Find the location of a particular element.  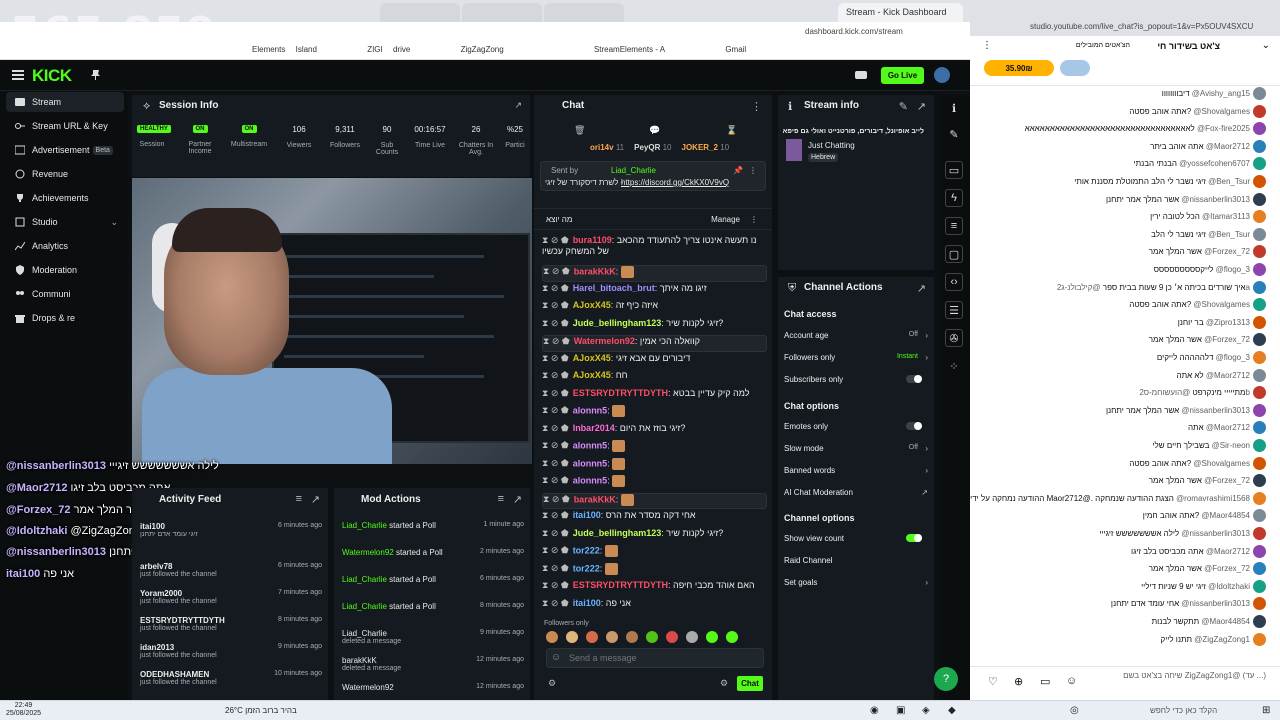

chat-username: bura1109 is located at coordinates (592, 240).